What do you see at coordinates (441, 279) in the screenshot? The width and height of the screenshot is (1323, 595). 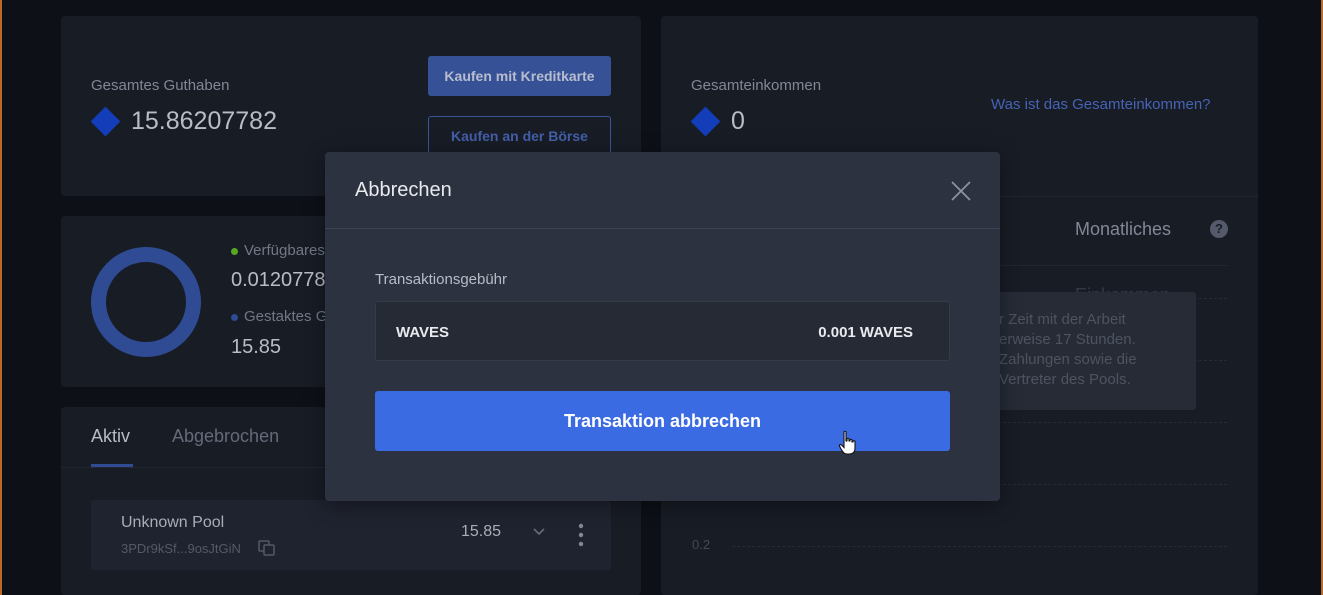 I see `fee-label: Transaktionsgebühr` at bounding box center [441, 279].